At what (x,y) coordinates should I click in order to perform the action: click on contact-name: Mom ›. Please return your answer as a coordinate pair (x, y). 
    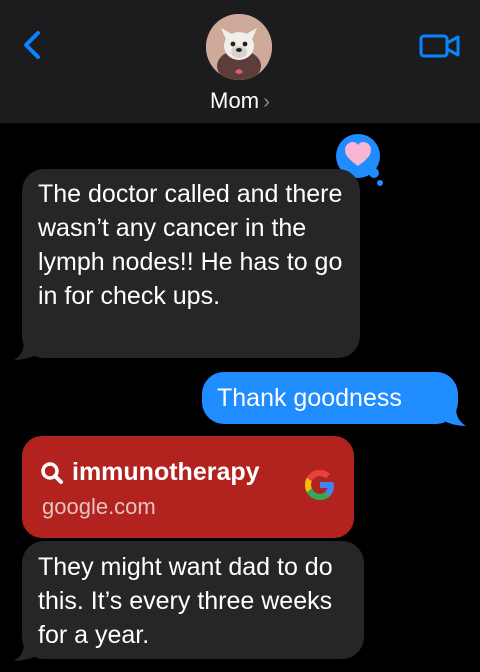
    Looking at the image, I should click on (240, 101).